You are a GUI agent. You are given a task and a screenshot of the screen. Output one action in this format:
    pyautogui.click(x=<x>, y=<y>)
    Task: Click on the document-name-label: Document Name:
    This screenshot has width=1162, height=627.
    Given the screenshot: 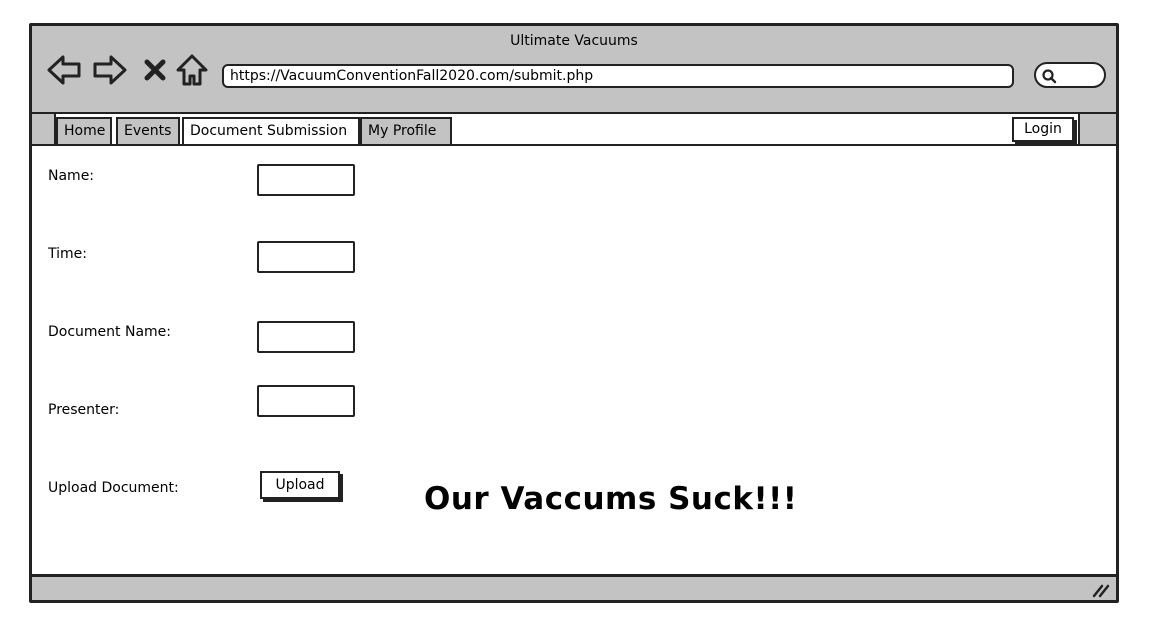 What is the action you would take?
    pyautogui.click(x=109, y=332)
    